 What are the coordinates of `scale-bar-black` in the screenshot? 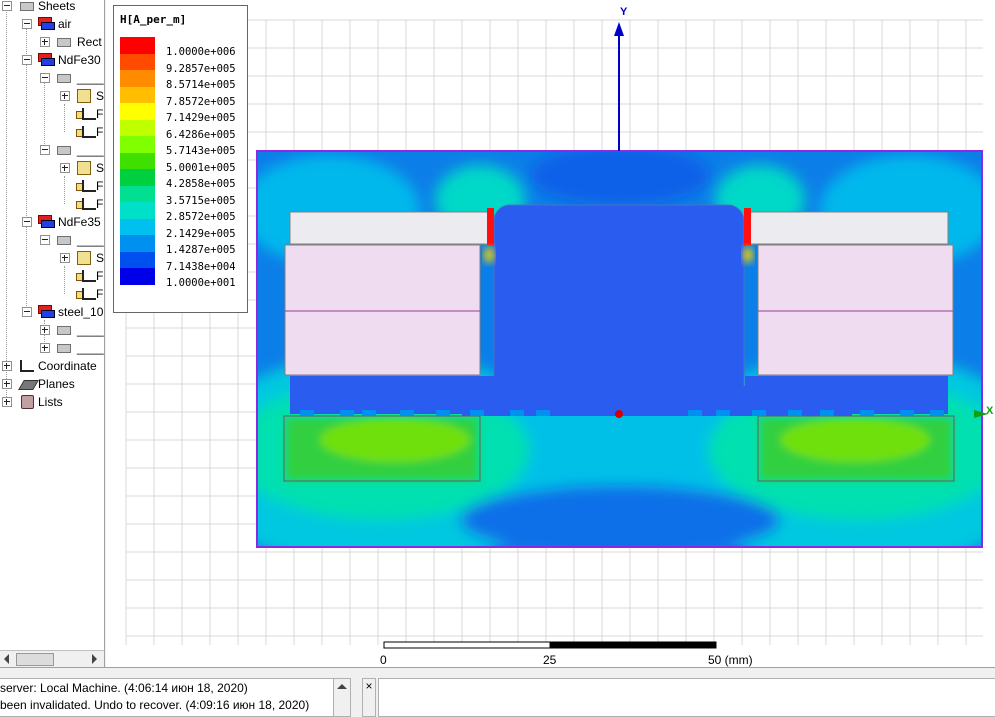 It's located at (633, 645).